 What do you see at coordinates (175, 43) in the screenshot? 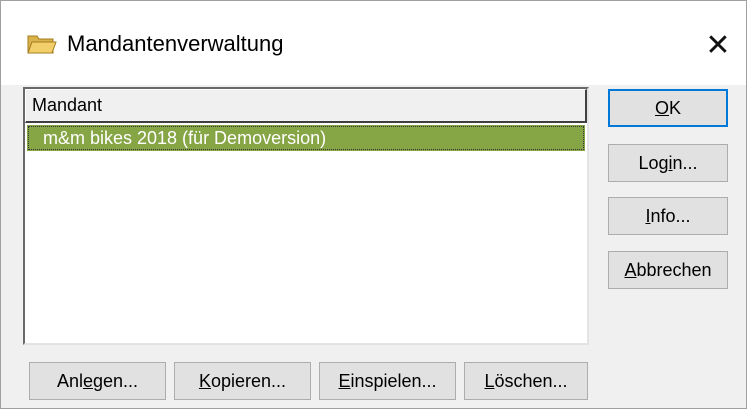
I see `window-title: Mandantenverwaltung` at bounding box center [175, 43].